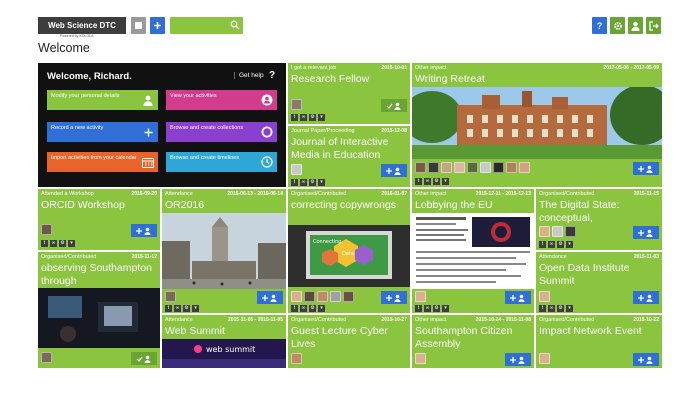  What do you see at coordinates (99, 205) in the screenshot?
I see `tile-title: ORCID Workshop` at bounding box center [99, 205].